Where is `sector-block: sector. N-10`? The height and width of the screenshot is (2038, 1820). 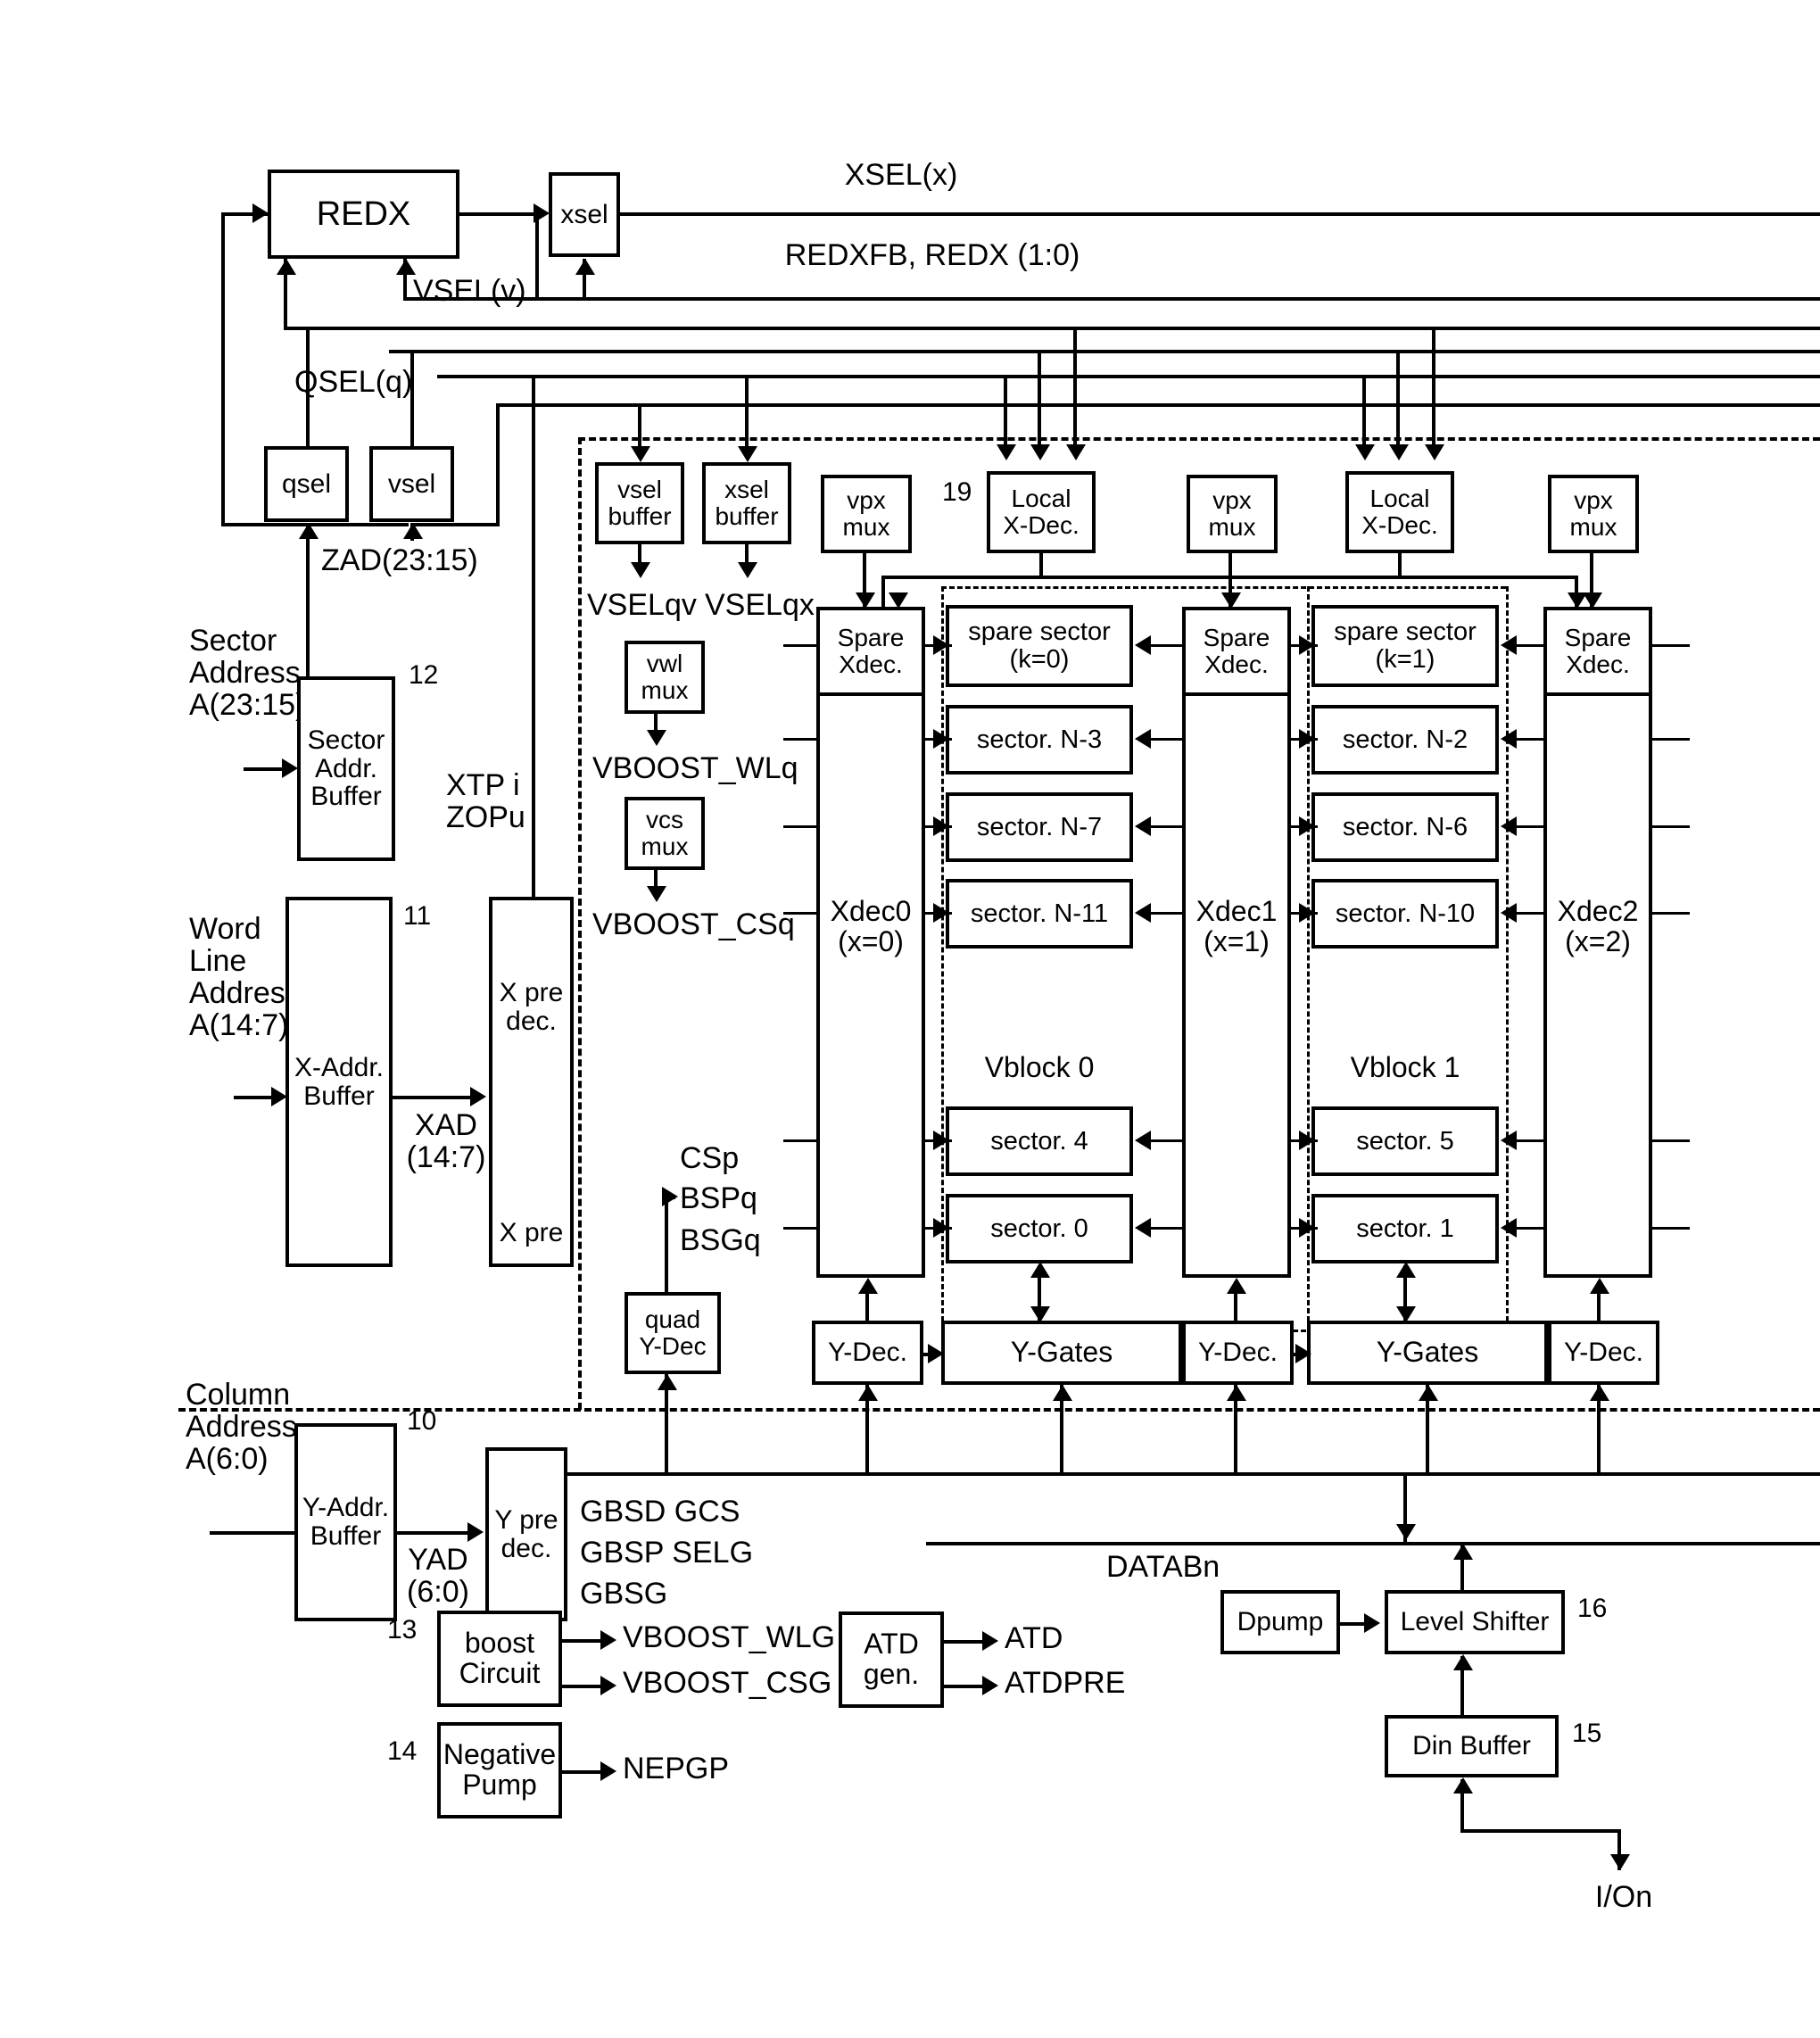 sector-block: sector. N-10 is located at coordinates (1405, 914).